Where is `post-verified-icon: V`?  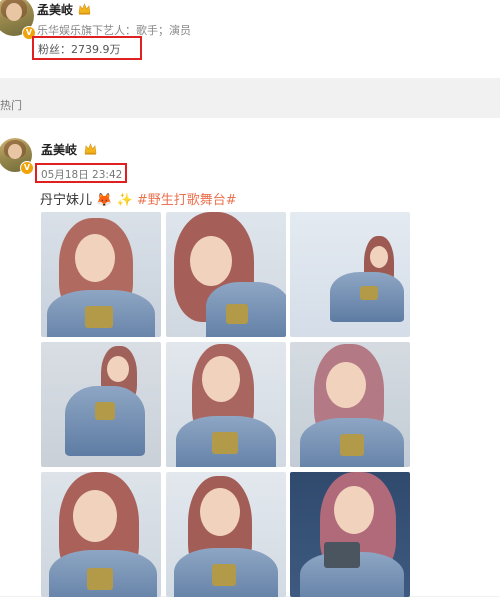
post-verified-icon: V is located at coordinates (27, 168).